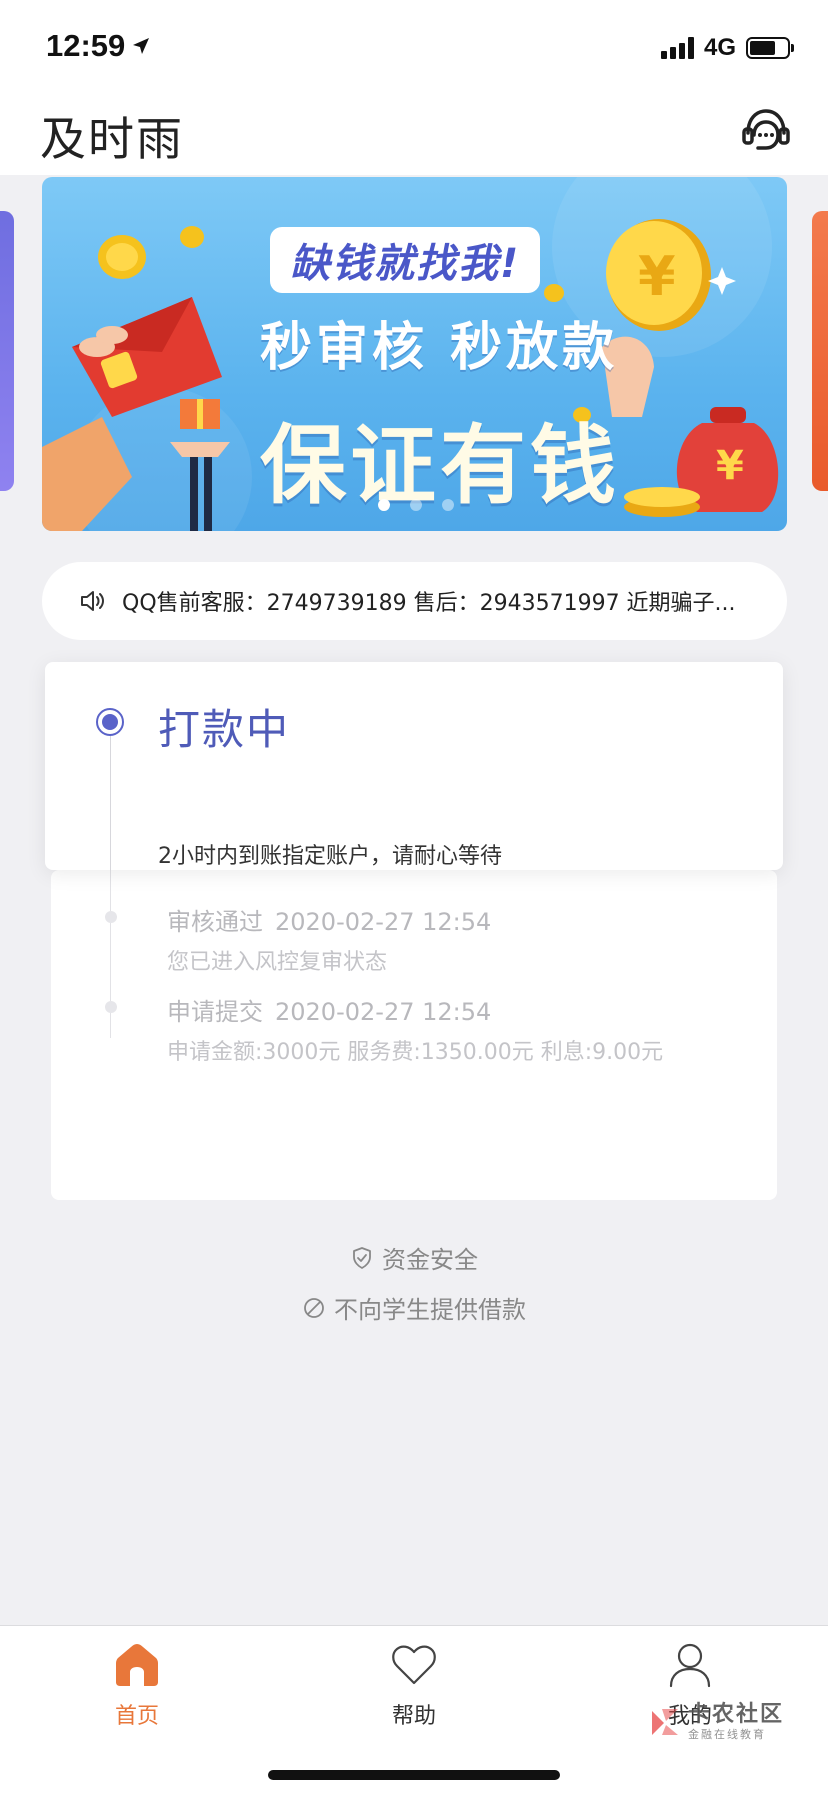 The image size is (828, 1793). What do you see at coordinates (415, 1052) in the screenshot?
I see `history-step-description: 申请金额:3000元 服务费:1350.00元 利息:9.00元` at bounding box center [415, 1052].